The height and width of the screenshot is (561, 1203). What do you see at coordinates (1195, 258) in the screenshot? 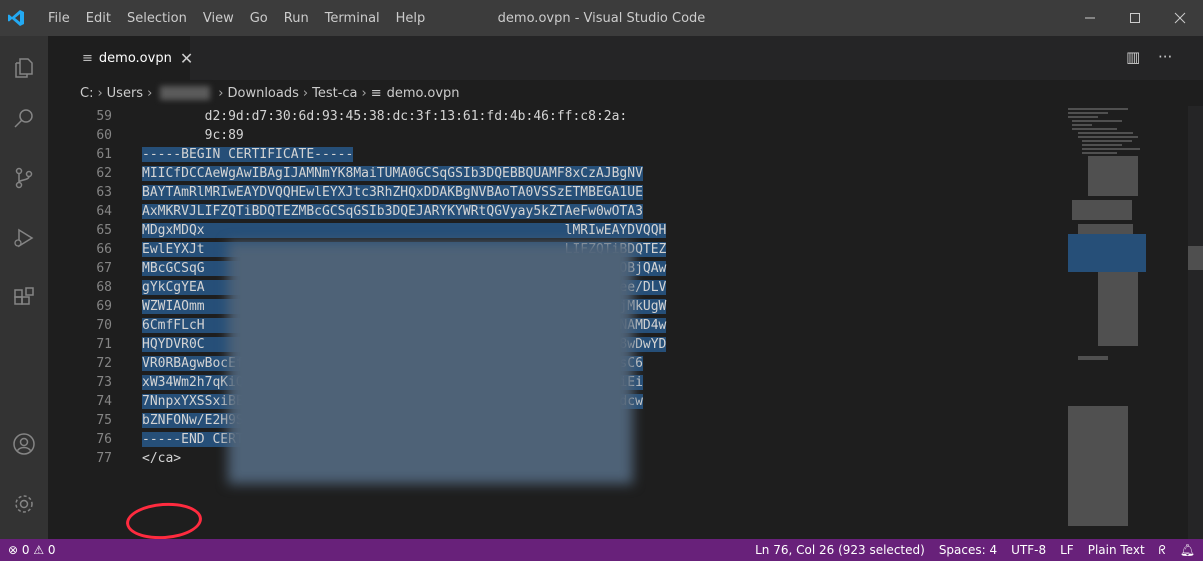
I see `scrollbar-thumb` at bounding box center [1195, 258].